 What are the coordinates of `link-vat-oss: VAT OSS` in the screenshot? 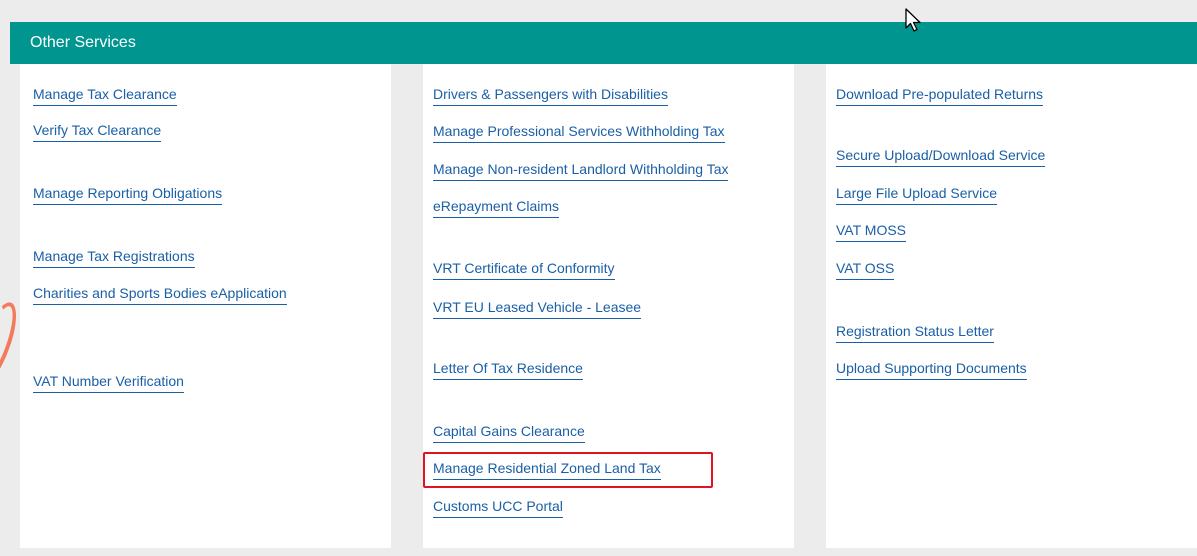 It's located at (865, 269).